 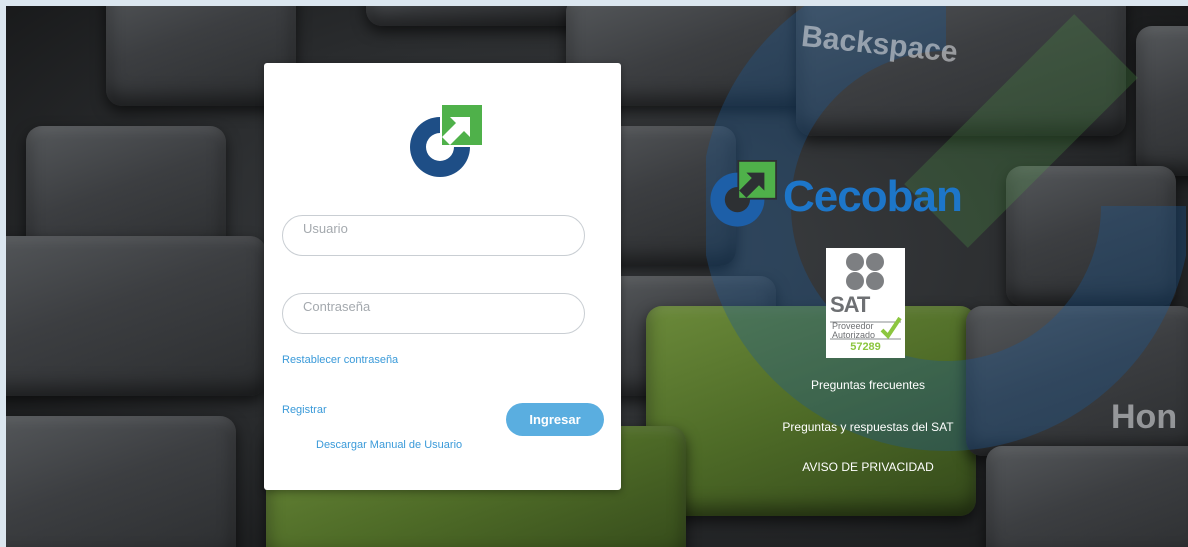 I want to click on download-manual-link: Descargar Manual de Usuario, so click(x=389, y=445).